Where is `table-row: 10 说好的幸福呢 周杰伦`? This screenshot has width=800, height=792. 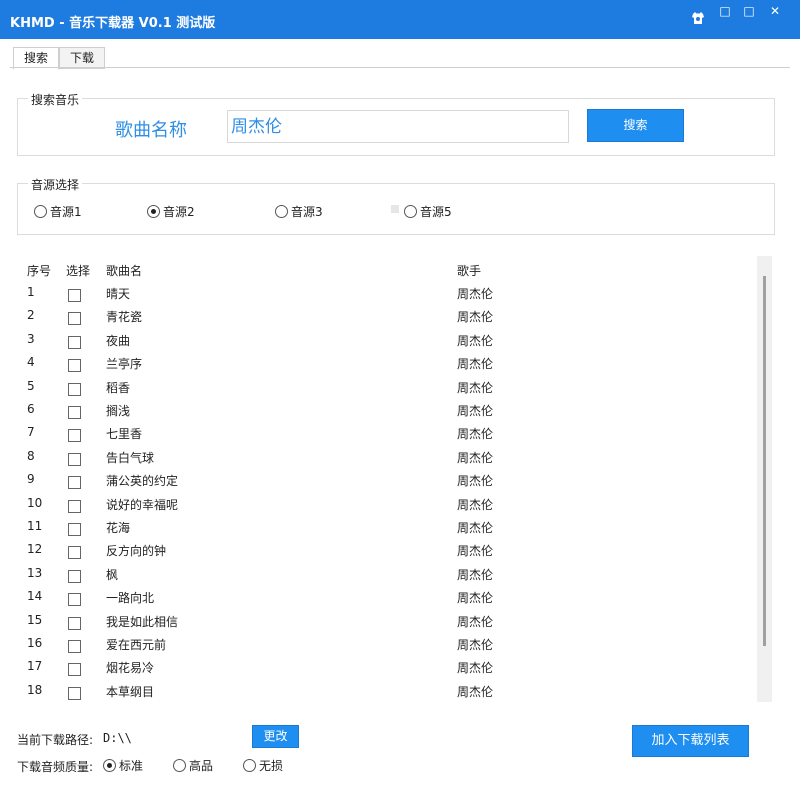
table-row: 10 说好的幸福呢 周杰伦 is located at coordinates (387, 507).